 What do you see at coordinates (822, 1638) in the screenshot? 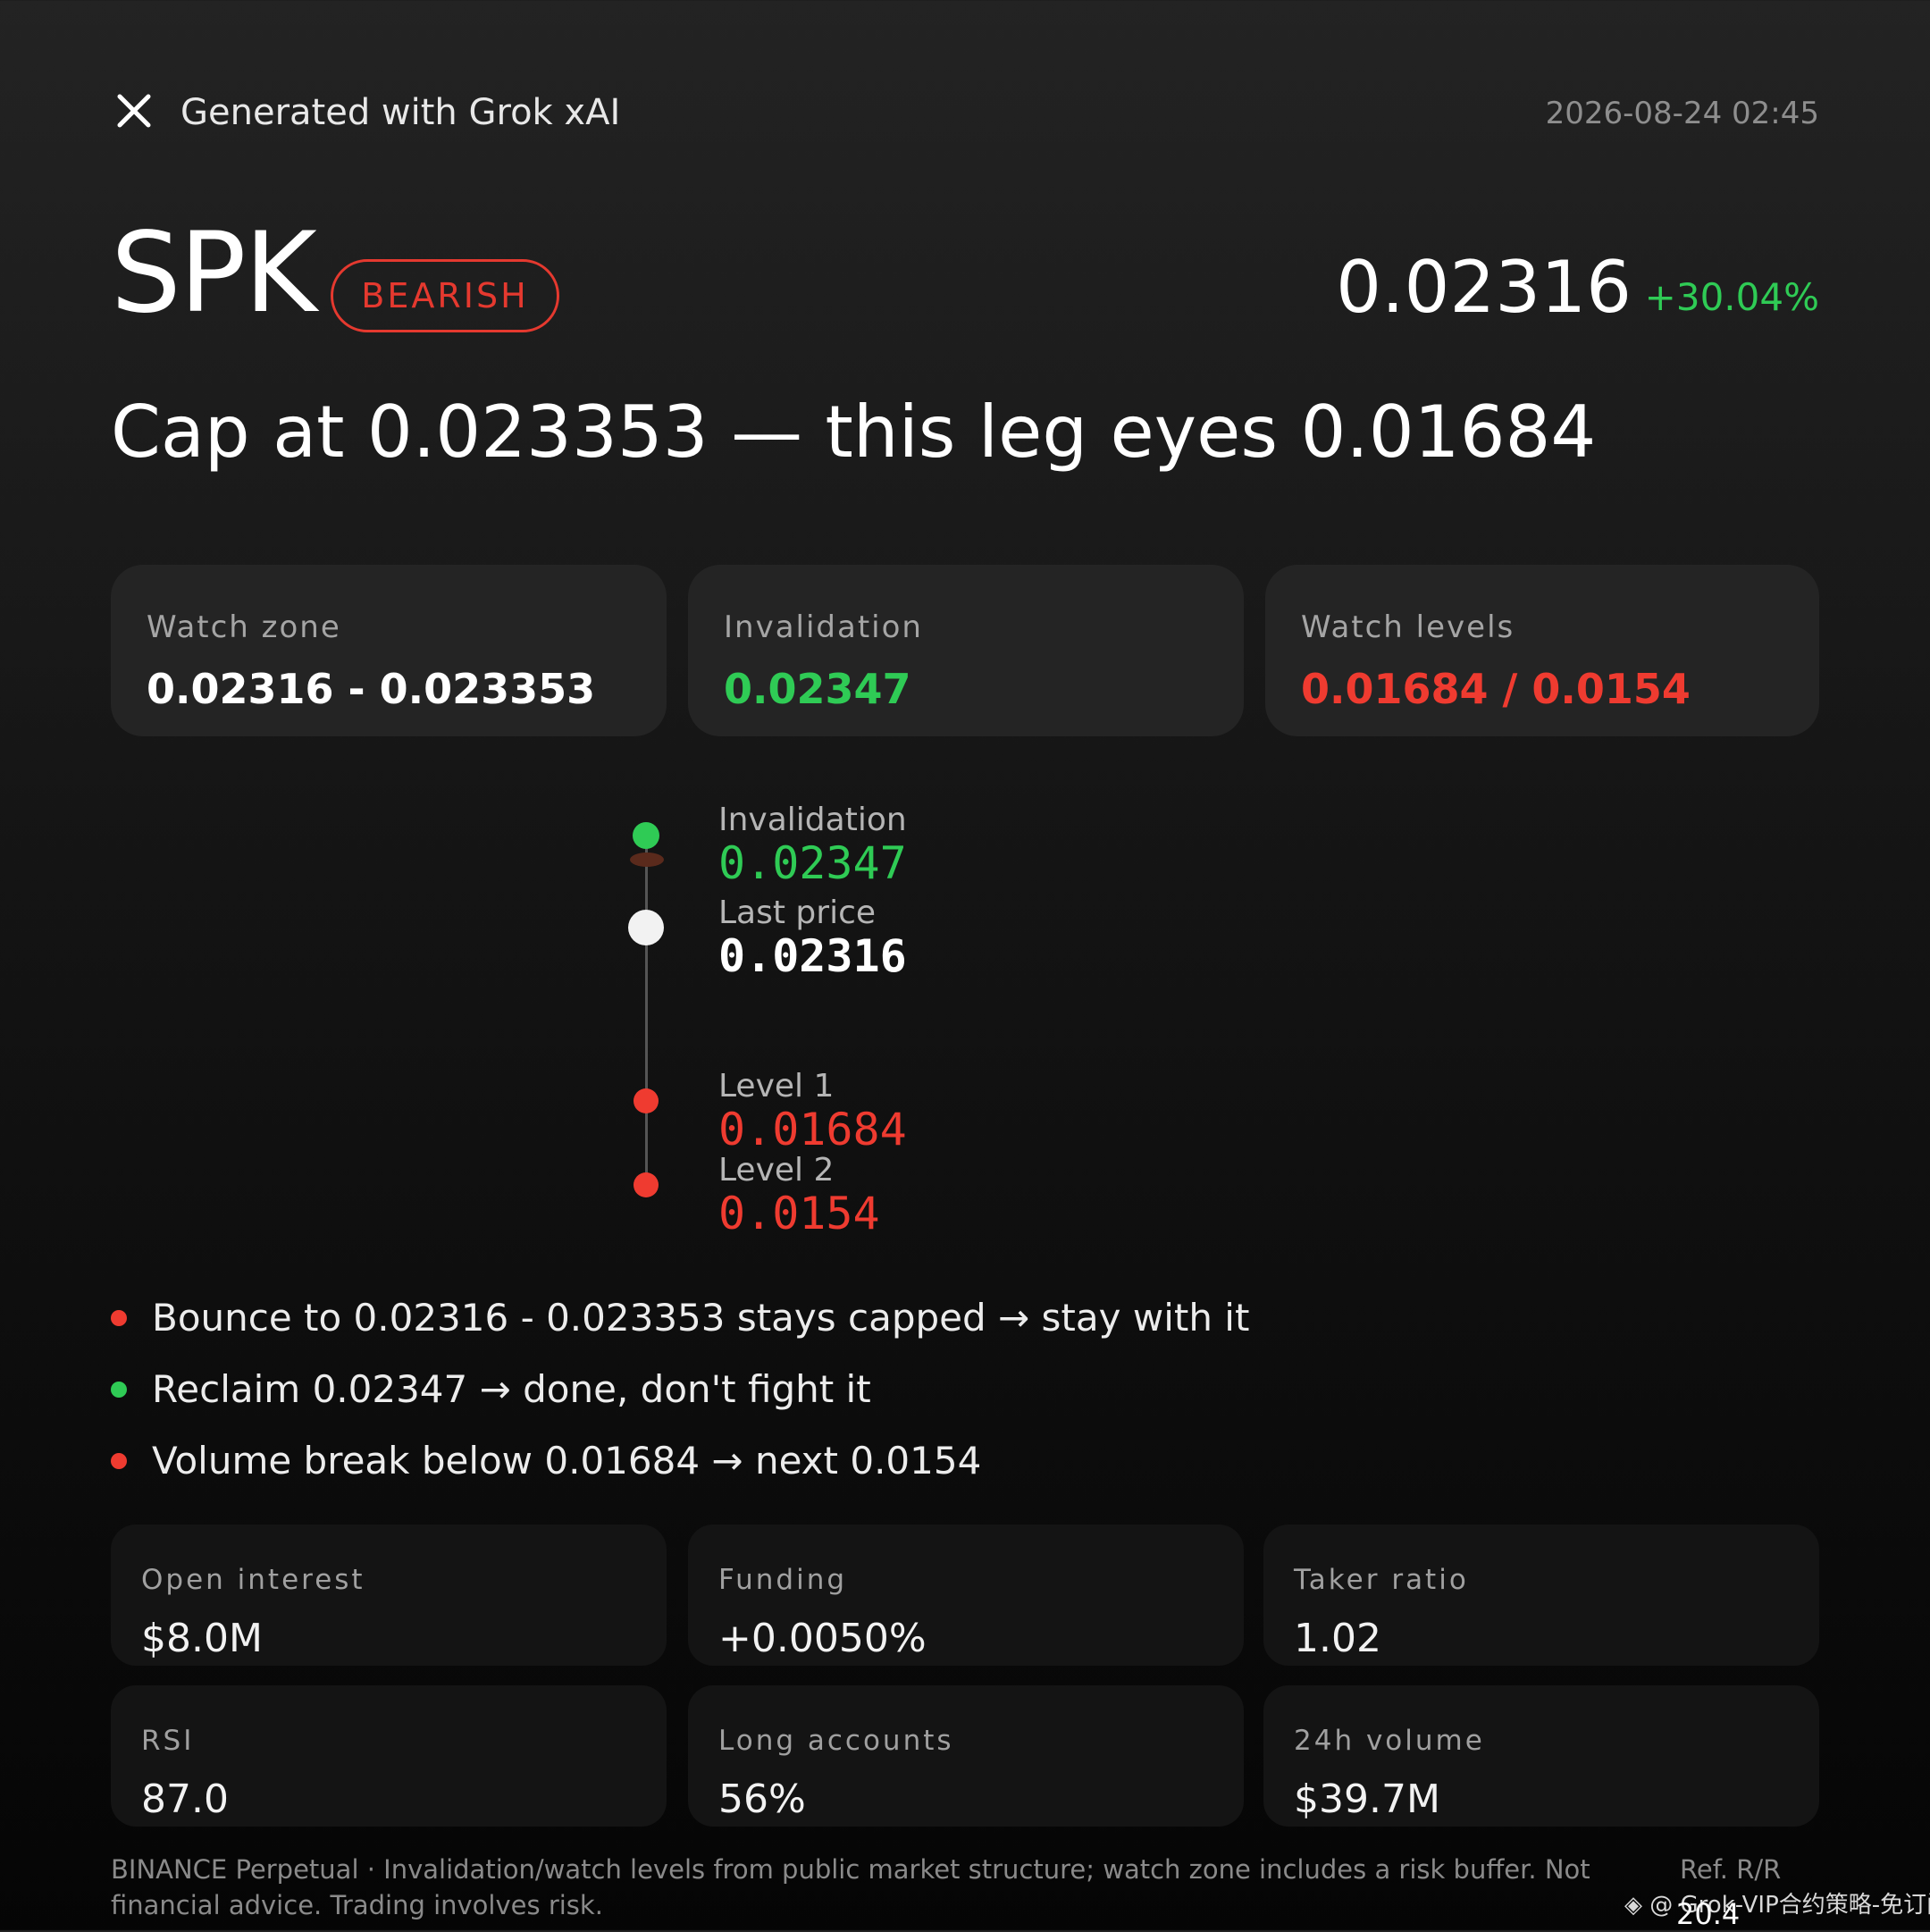
I see `stat-value: +0.0050%` at bounding box center [822, 1638].